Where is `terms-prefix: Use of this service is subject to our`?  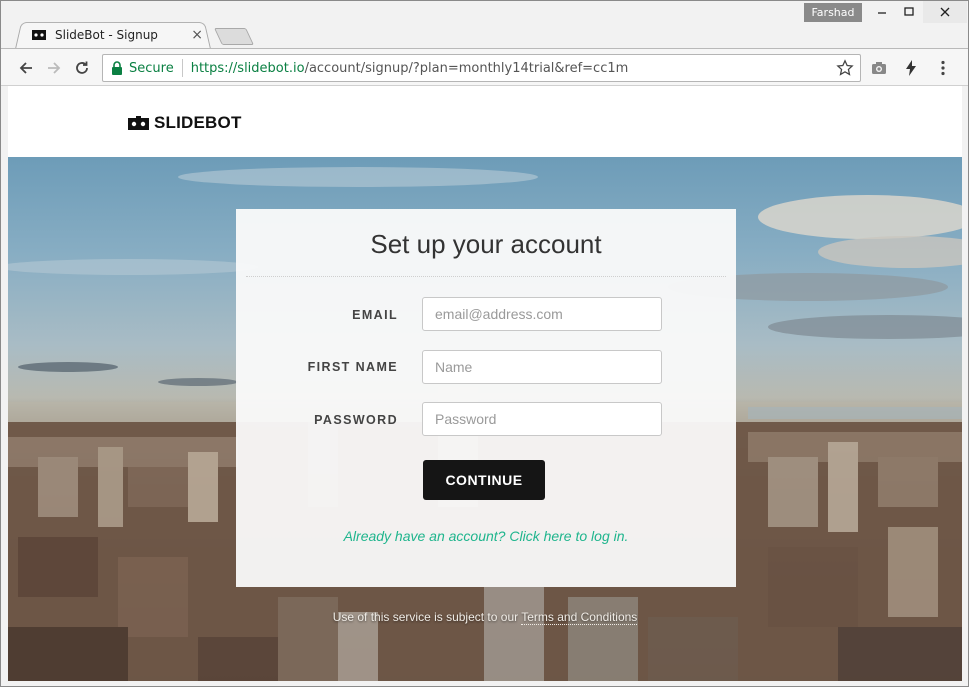 terms-prefix: Use of this service is subject to our is located at coordinates (427, 617).